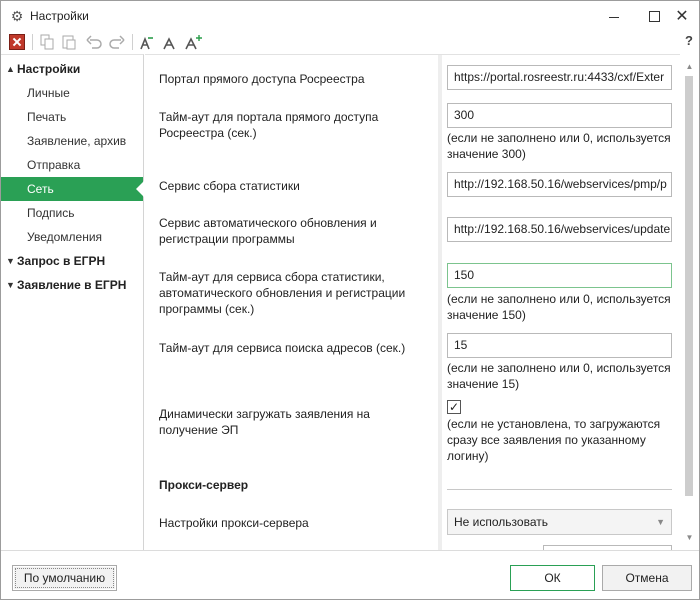  What do you see at coordinates (689, 67) in the screenshot?
I see `scroll-up-icon: ▲` at bounding box center [689, 67].